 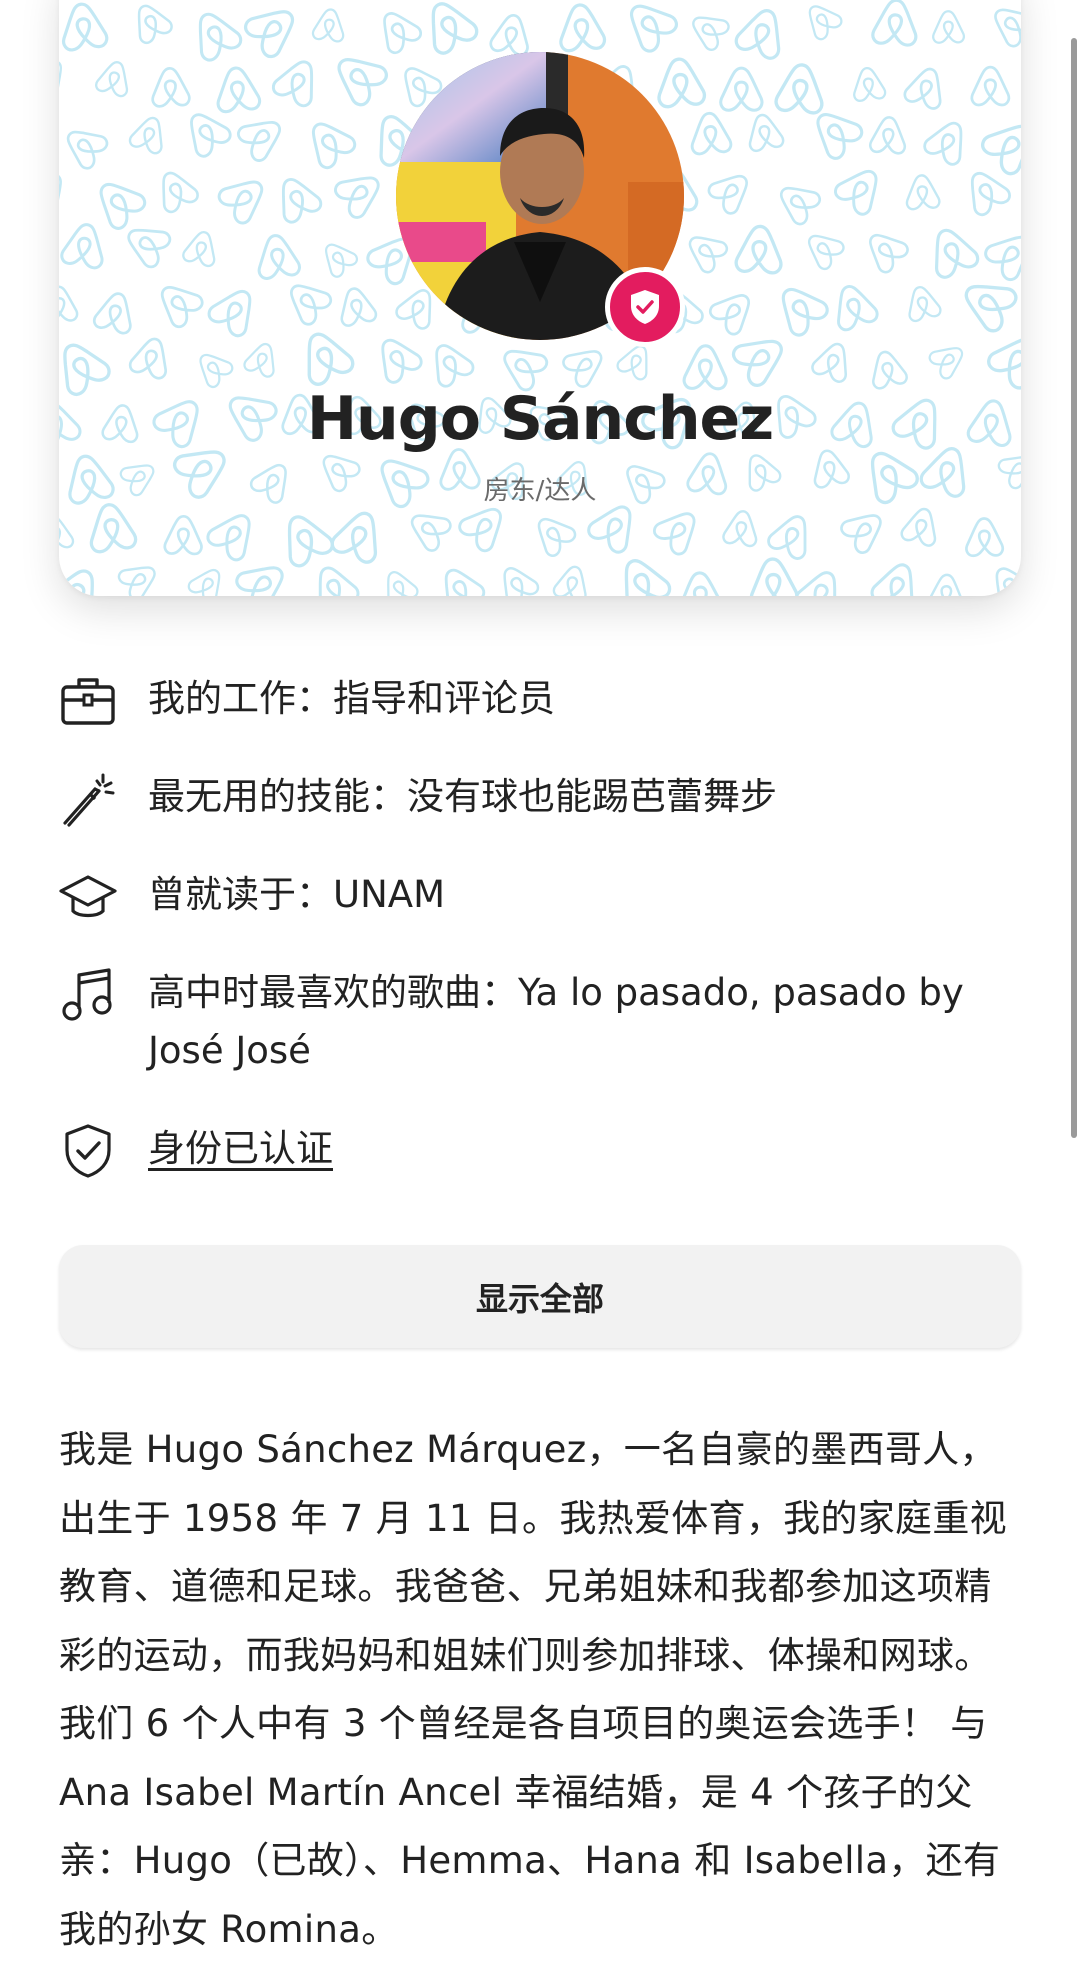 I want to click on verified-badge, so click(x=645, y=307).